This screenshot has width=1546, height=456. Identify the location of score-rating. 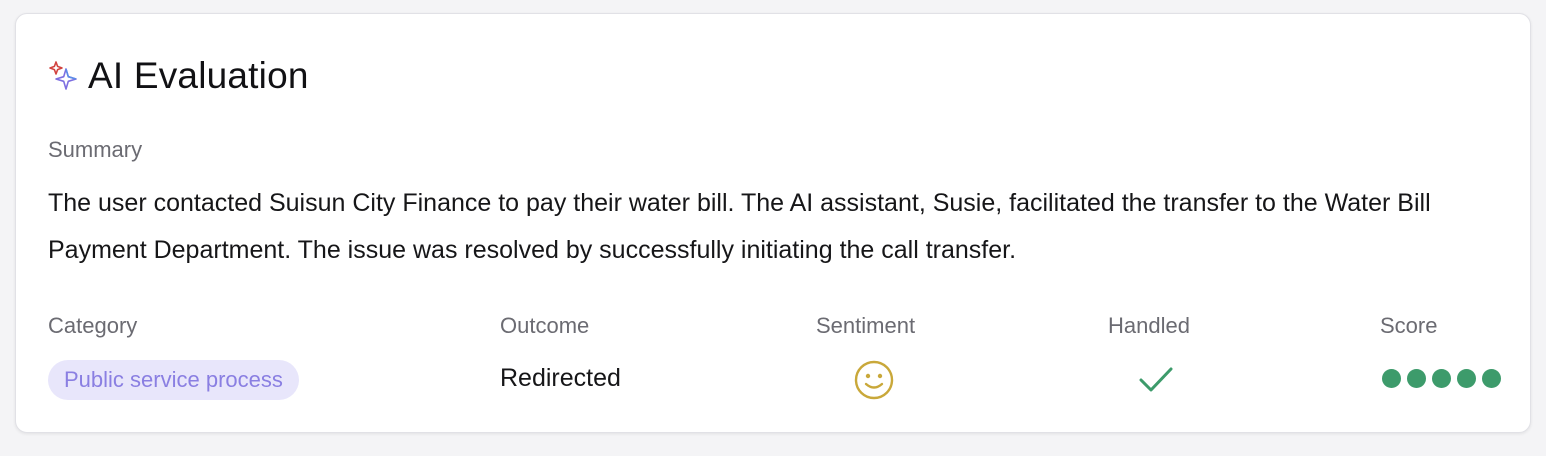
(1441, 378).